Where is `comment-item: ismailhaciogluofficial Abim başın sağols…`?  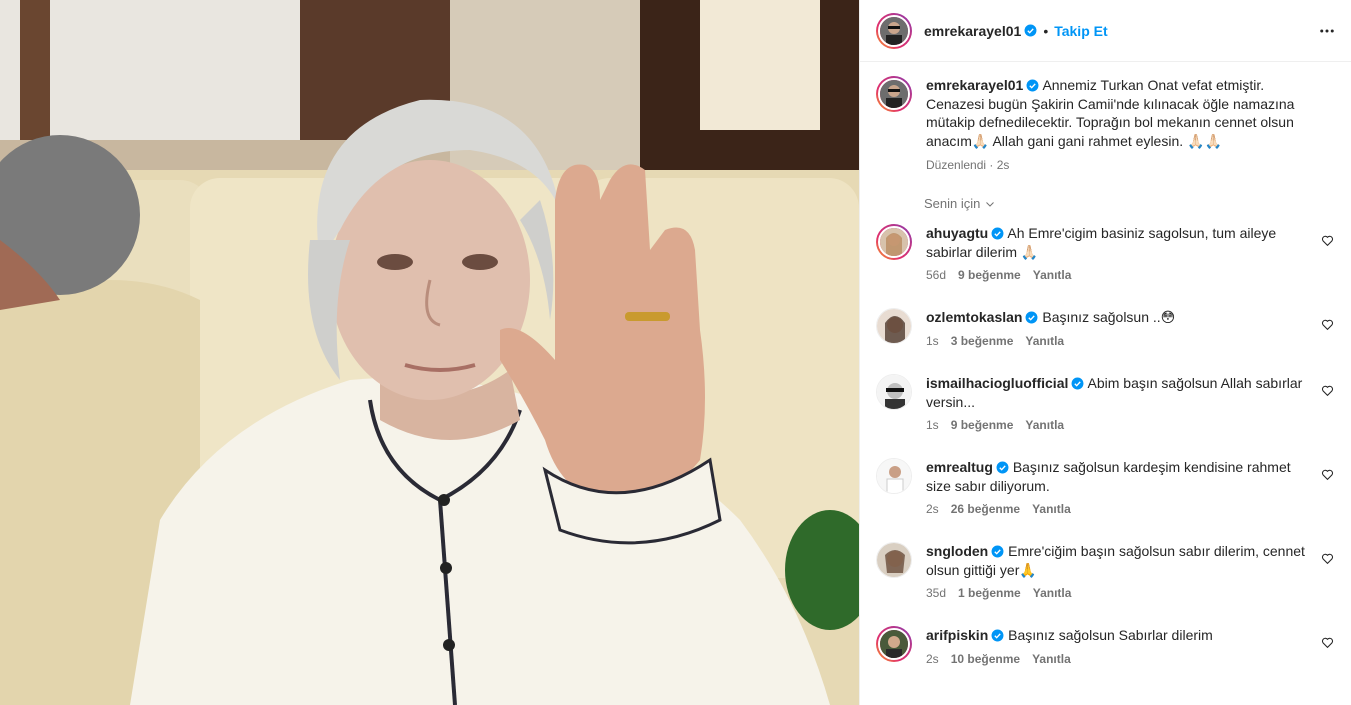
comment-item: ismailhaciogluofficial Abim başın sağols… is located at coordinates (1111, 404).